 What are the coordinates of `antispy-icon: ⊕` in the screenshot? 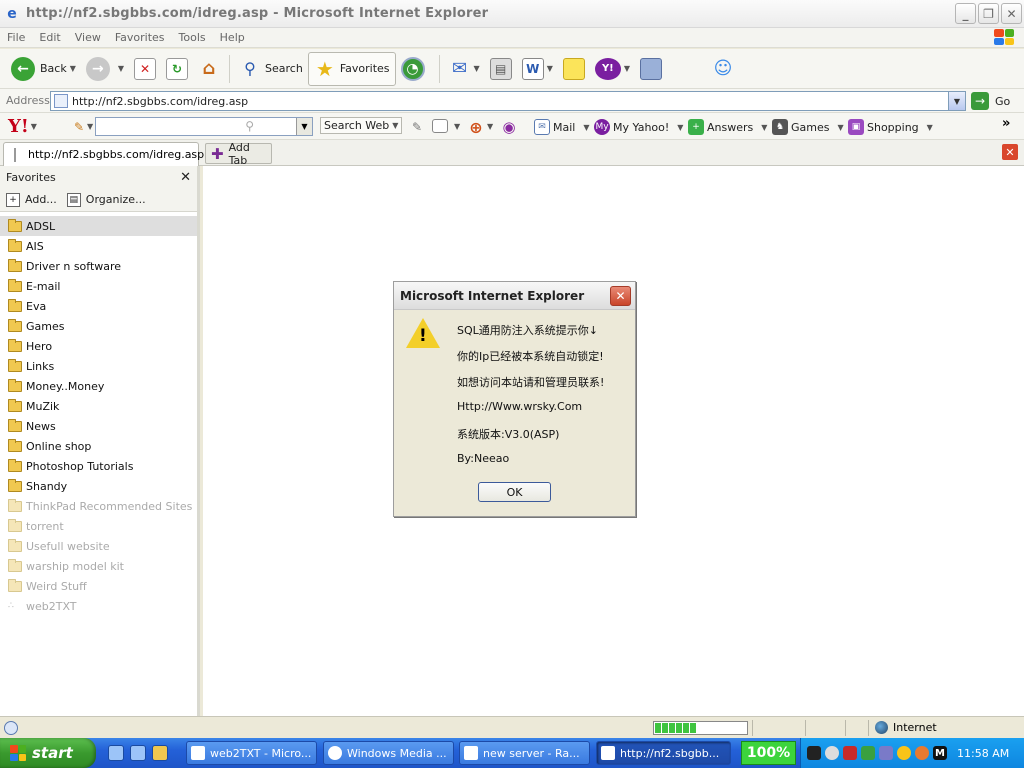 It's located at (476, 127).